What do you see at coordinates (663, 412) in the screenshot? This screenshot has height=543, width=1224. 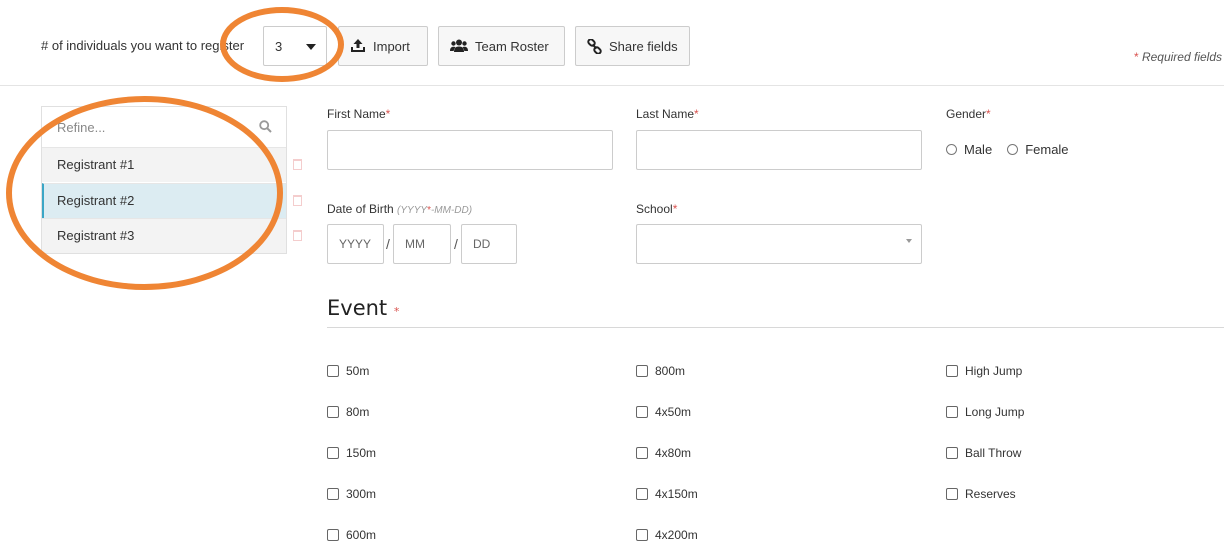 I see `event-checkbox: 4x50m` at bounding box center [663, 412].